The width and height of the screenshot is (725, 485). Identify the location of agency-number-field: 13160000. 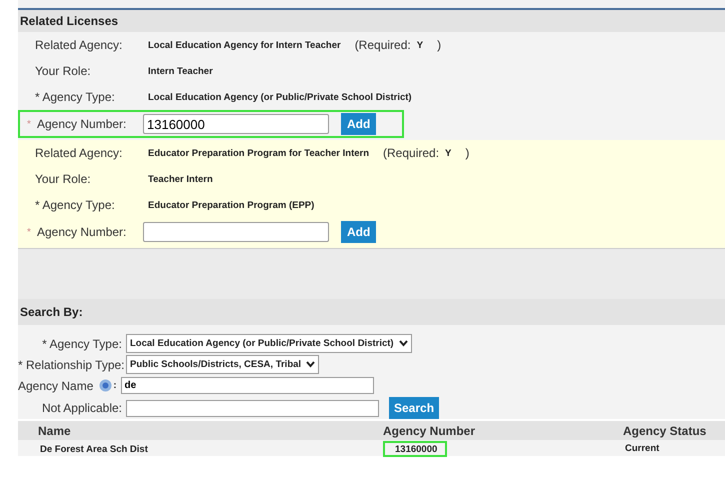
(236, 124).